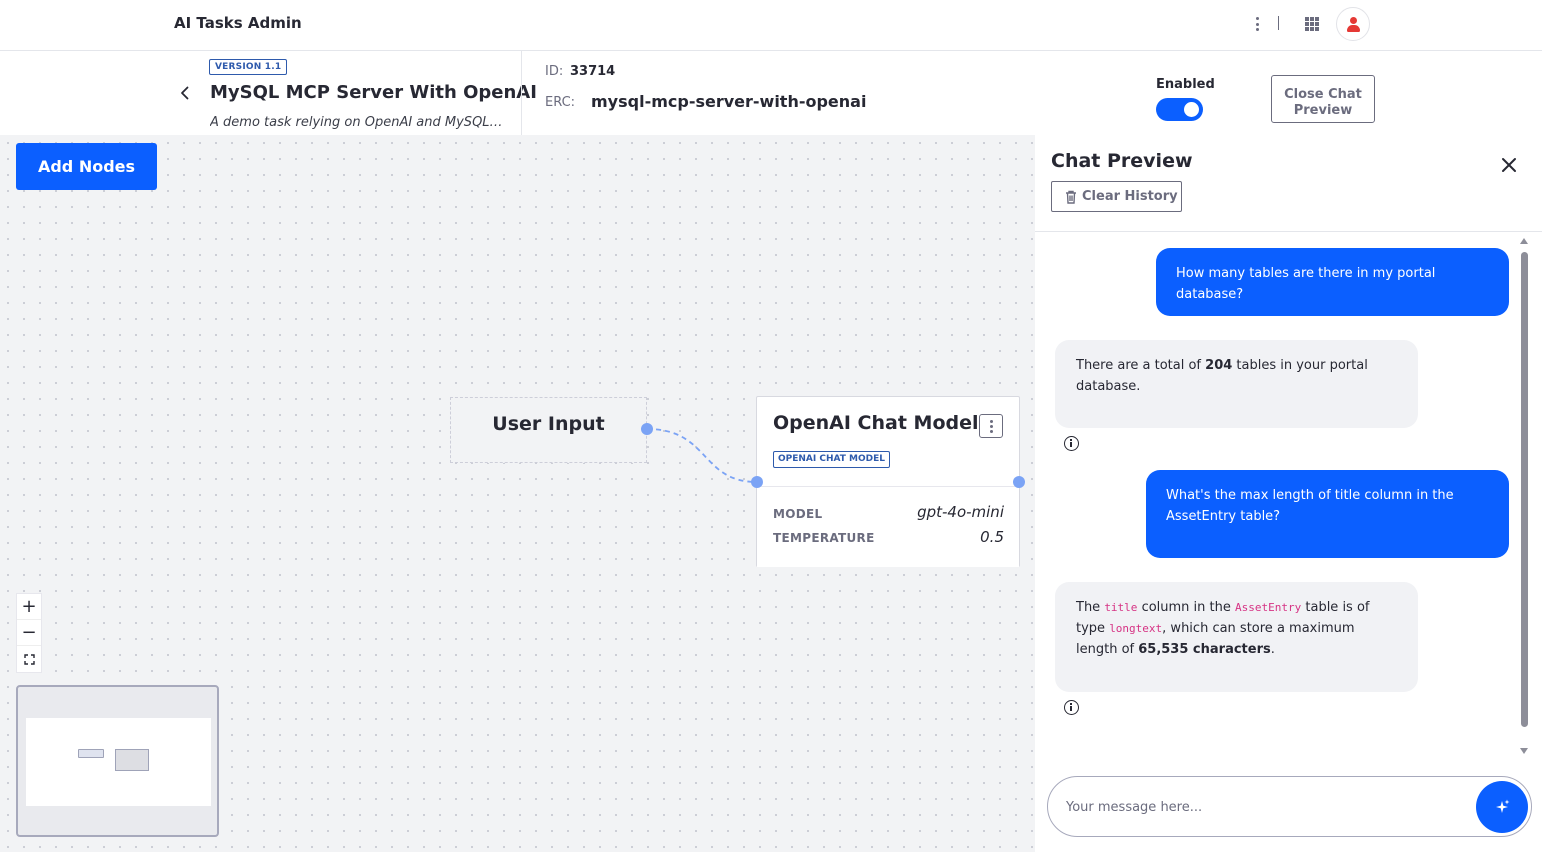  What do you see at coordinates (1204, 649) in the screenshot?
I see `message-bold: 65,535 characters` at bounding box center [1204, 649].